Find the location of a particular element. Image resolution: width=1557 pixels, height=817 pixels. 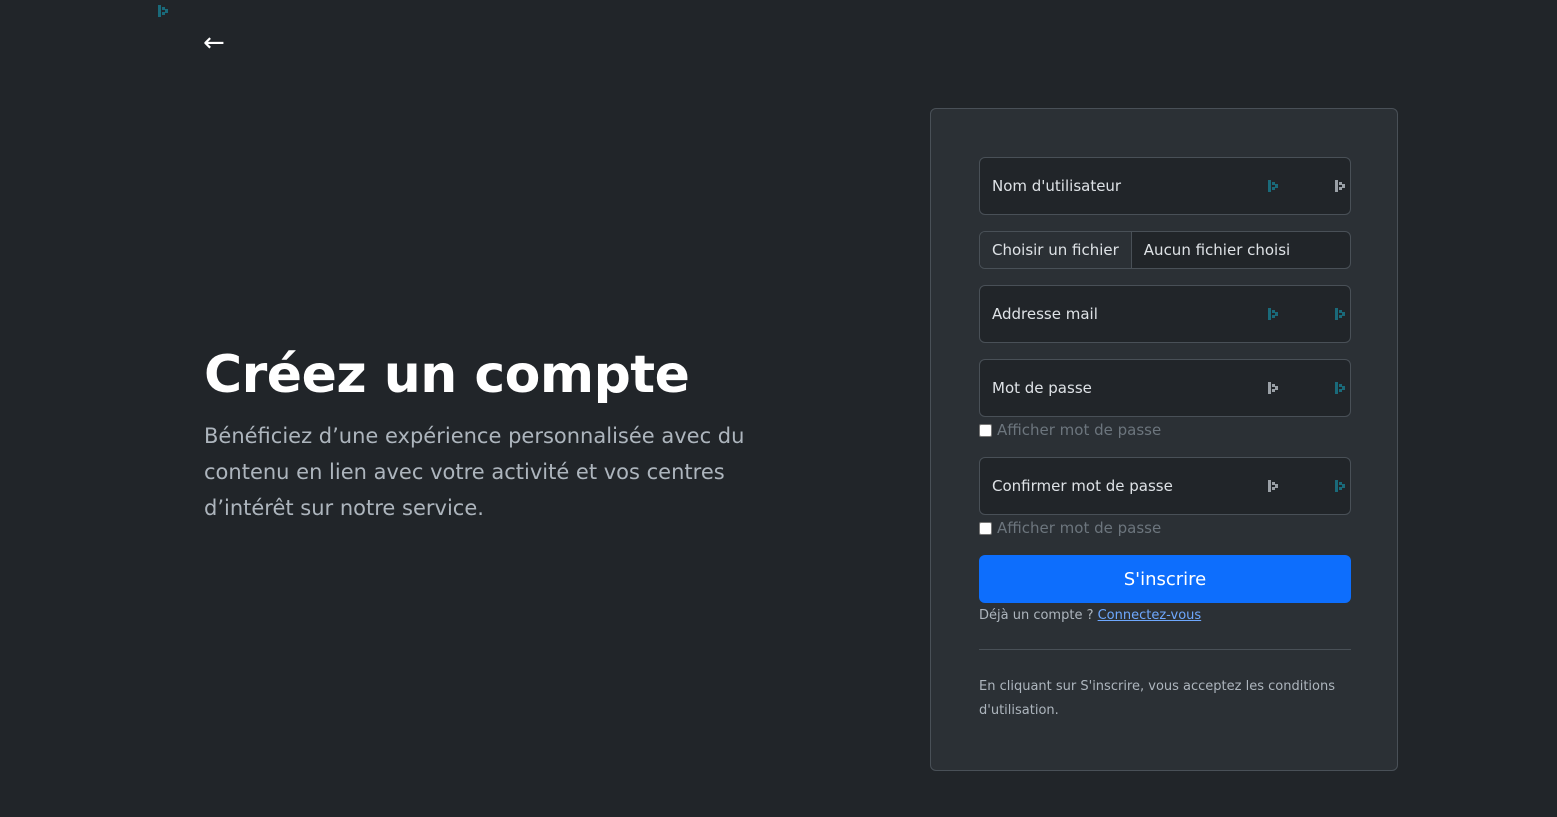

username-input is located at coordinates (1165, 186).